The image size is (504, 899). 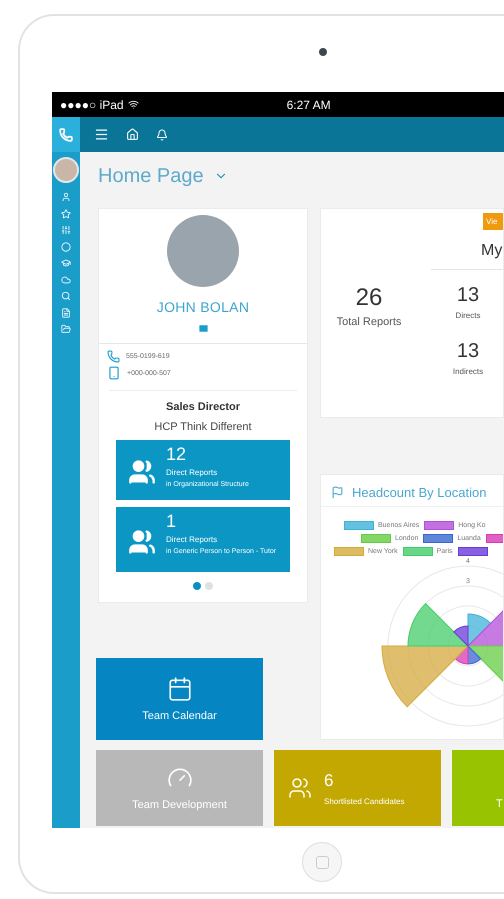 I want to click on carrier-text: ●●●●○ iPad, so click(x=92, y=105).